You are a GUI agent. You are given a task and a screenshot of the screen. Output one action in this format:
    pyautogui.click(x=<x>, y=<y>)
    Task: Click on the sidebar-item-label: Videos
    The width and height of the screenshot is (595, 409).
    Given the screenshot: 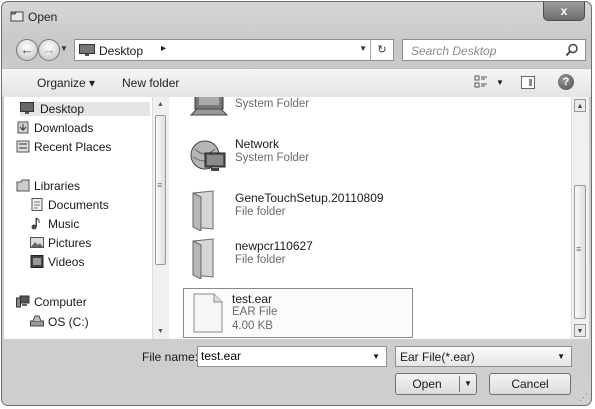 What is the action you would take?
    pyautogui.click(x=66, y=262)
    